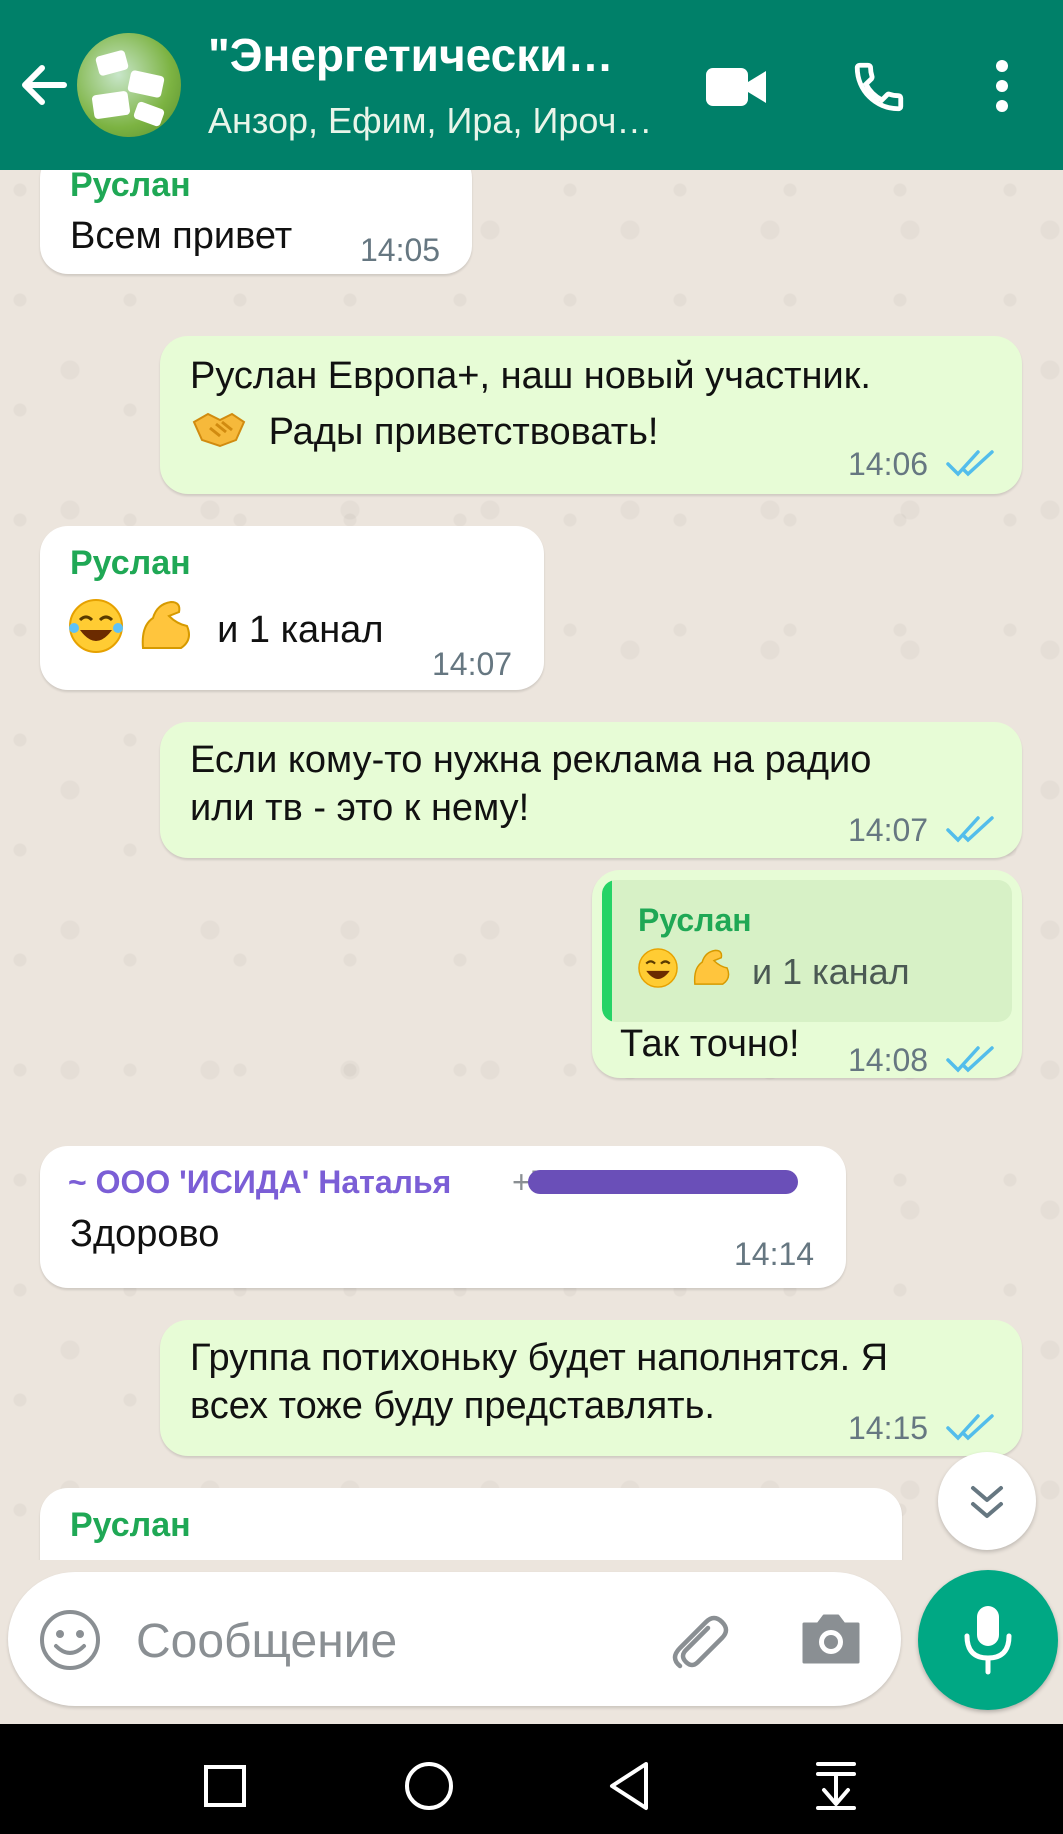  What do you see at coordinates (695, 920) in the screenshot?
I see `quote-sender: Руслан` at bounding box center [695, 920].